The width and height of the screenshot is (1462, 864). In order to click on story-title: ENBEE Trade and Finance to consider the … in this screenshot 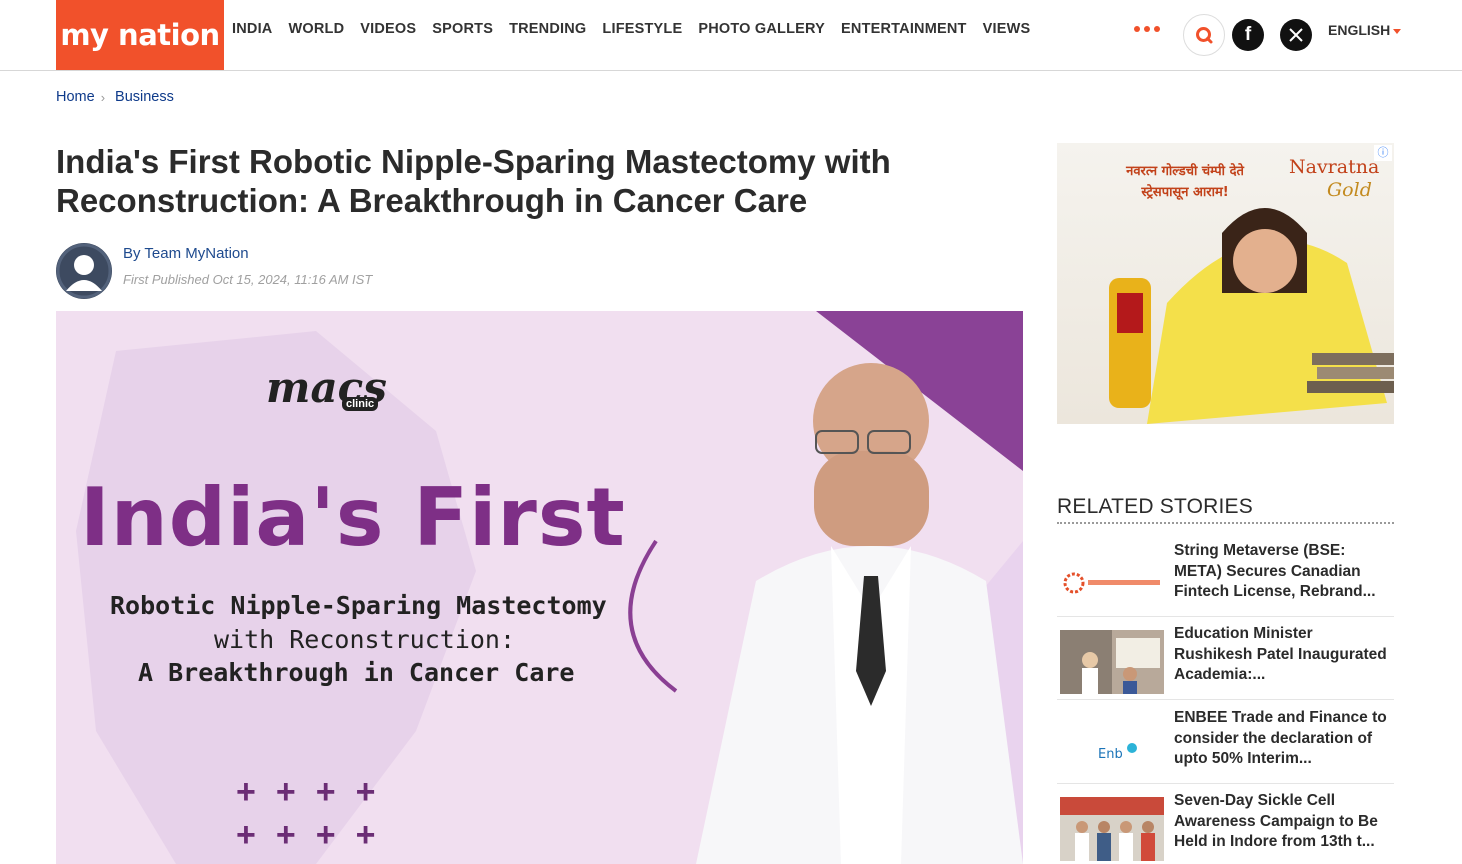, I will do `click(1281, 739)`.